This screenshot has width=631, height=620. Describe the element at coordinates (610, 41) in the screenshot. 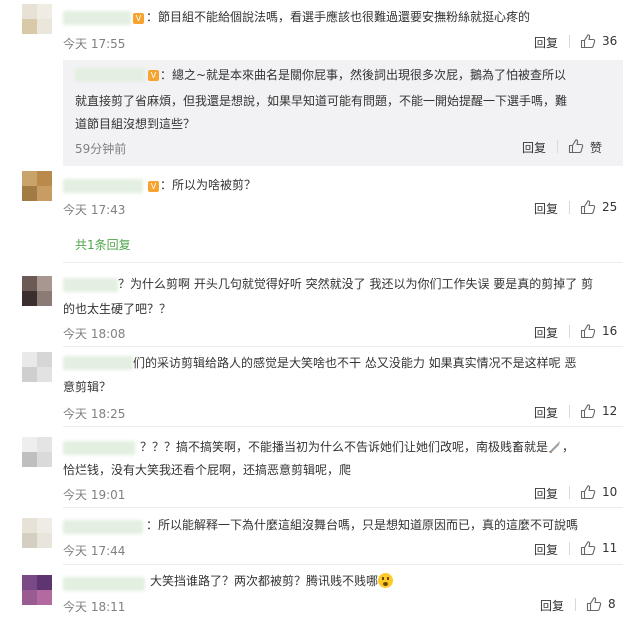

I see `like-count: 36` at that location.